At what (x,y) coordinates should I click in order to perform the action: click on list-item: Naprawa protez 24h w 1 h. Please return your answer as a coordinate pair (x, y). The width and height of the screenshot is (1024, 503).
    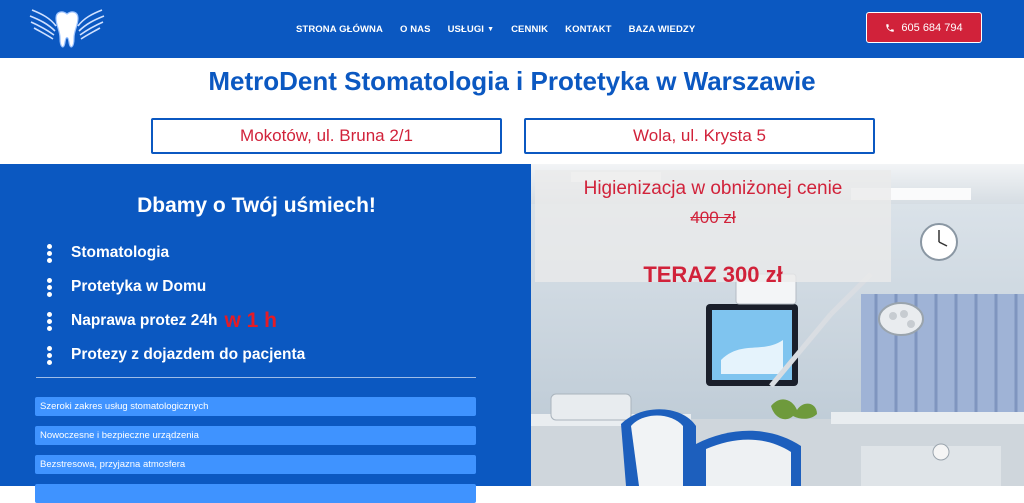
    Looking at the image, I should click on (175, 321).